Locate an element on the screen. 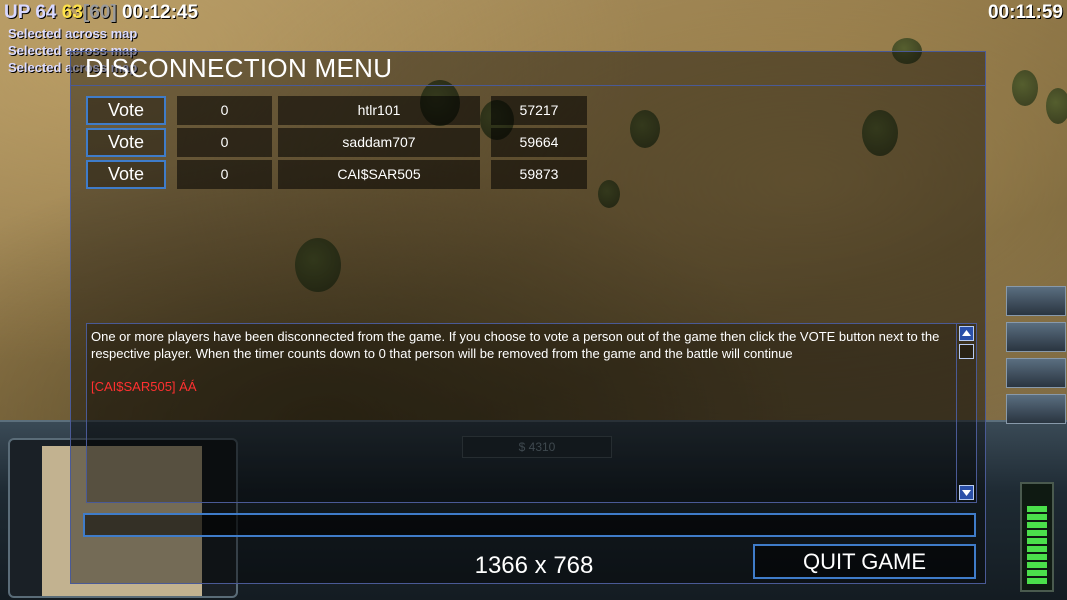 The width and height of the screenshot is (1067, 600). scroll-thumb is located at coordinates (966, 351).